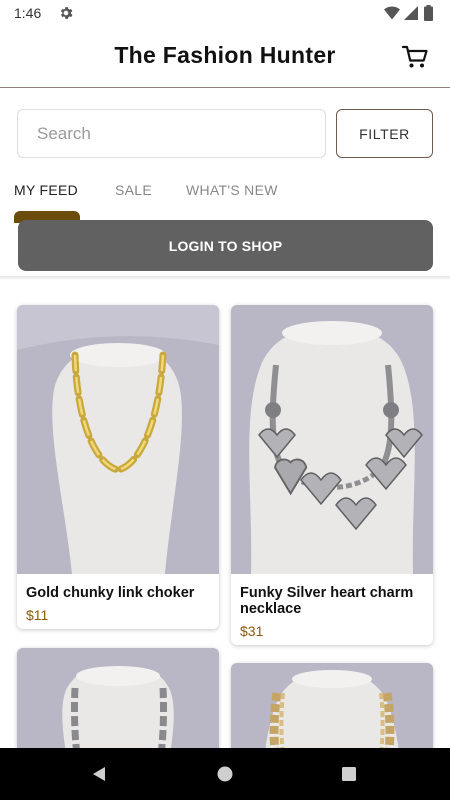 The width and height of the screenshot is (450, 800). I want to click on login-to-shop-button: LOGIN TO SHOP, so click(225, 245).